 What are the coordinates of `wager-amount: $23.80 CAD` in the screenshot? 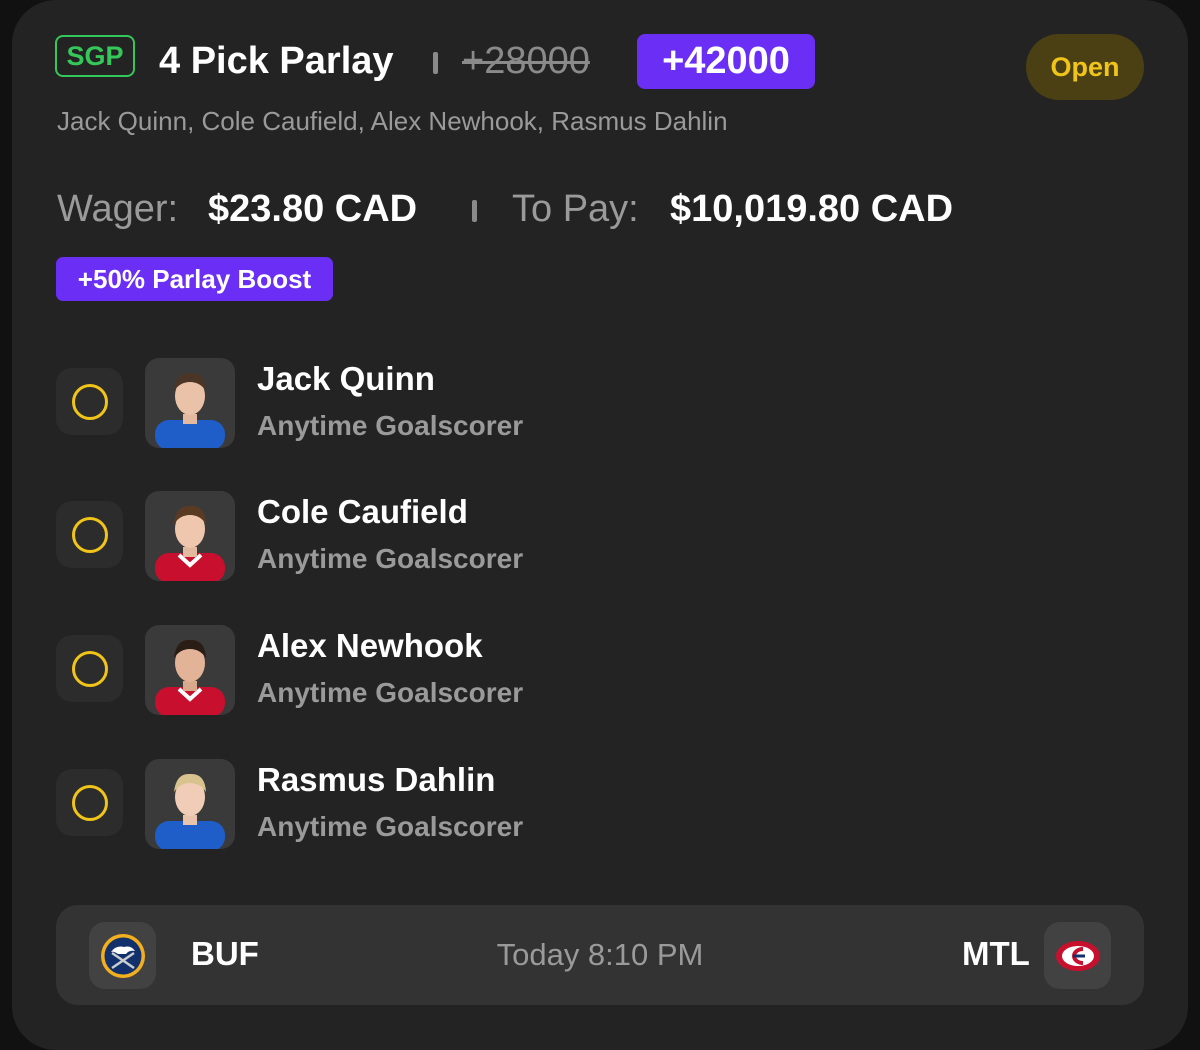 It's located at (313, 209).